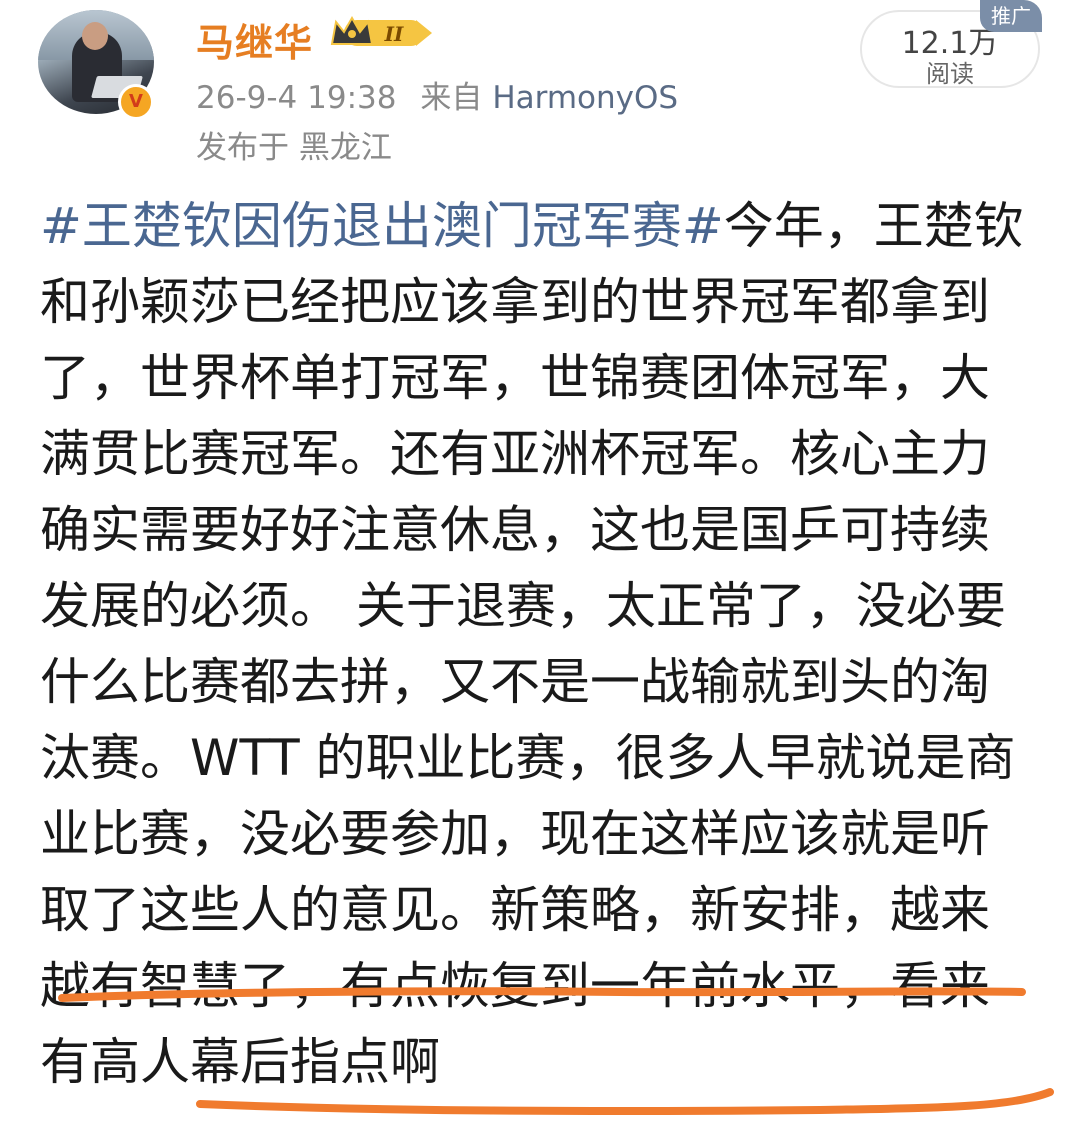  Describe the element at coordinates (296, 98) in the screenshot. I see `timestamp: 26-9-4 19:38` at that location.